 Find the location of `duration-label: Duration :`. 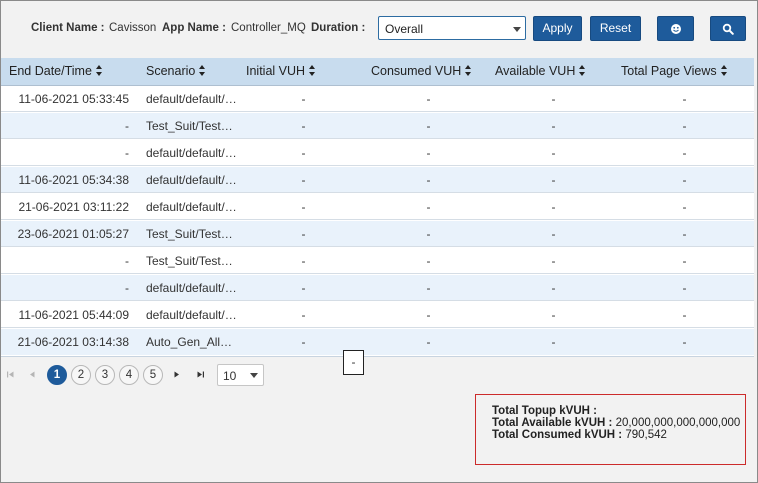

duration-label: Duration : is located at coordinates (338, 28).